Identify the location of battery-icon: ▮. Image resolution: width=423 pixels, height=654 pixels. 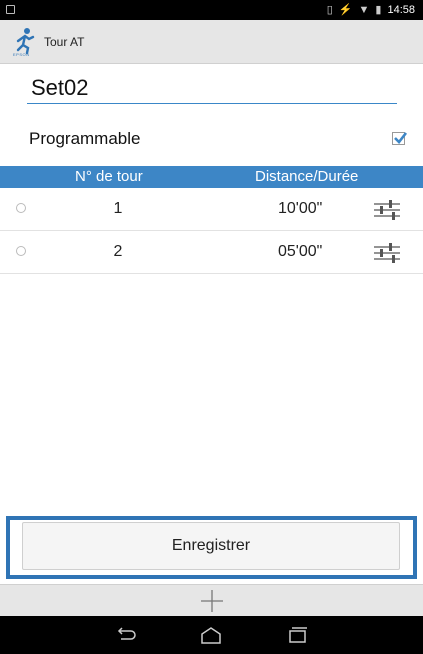
(378, 10).